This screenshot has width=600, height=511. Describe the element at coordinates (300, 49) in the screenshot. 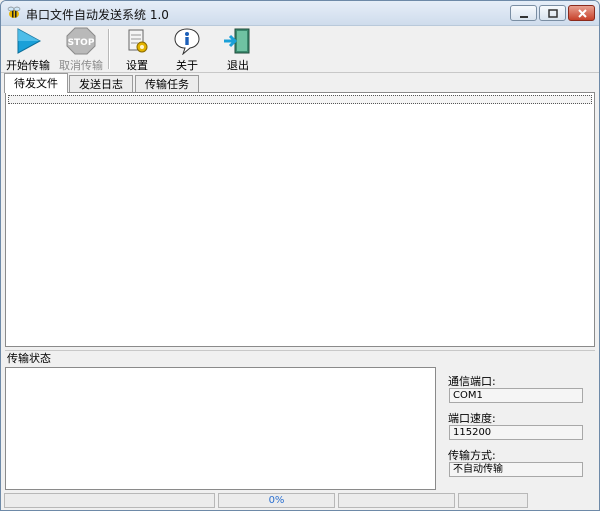

I see `toolbar: 开始传输 STOP 取消传输 设置 关于 退出` at that location.